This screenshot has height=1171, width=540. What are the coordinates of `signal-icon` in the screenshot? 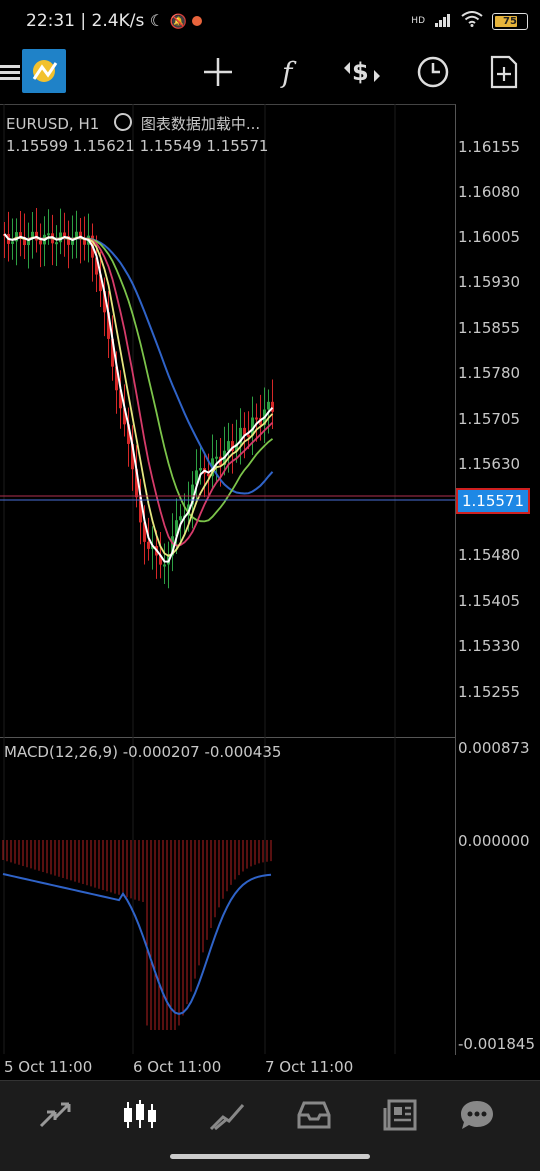 It's located at (443, 21).